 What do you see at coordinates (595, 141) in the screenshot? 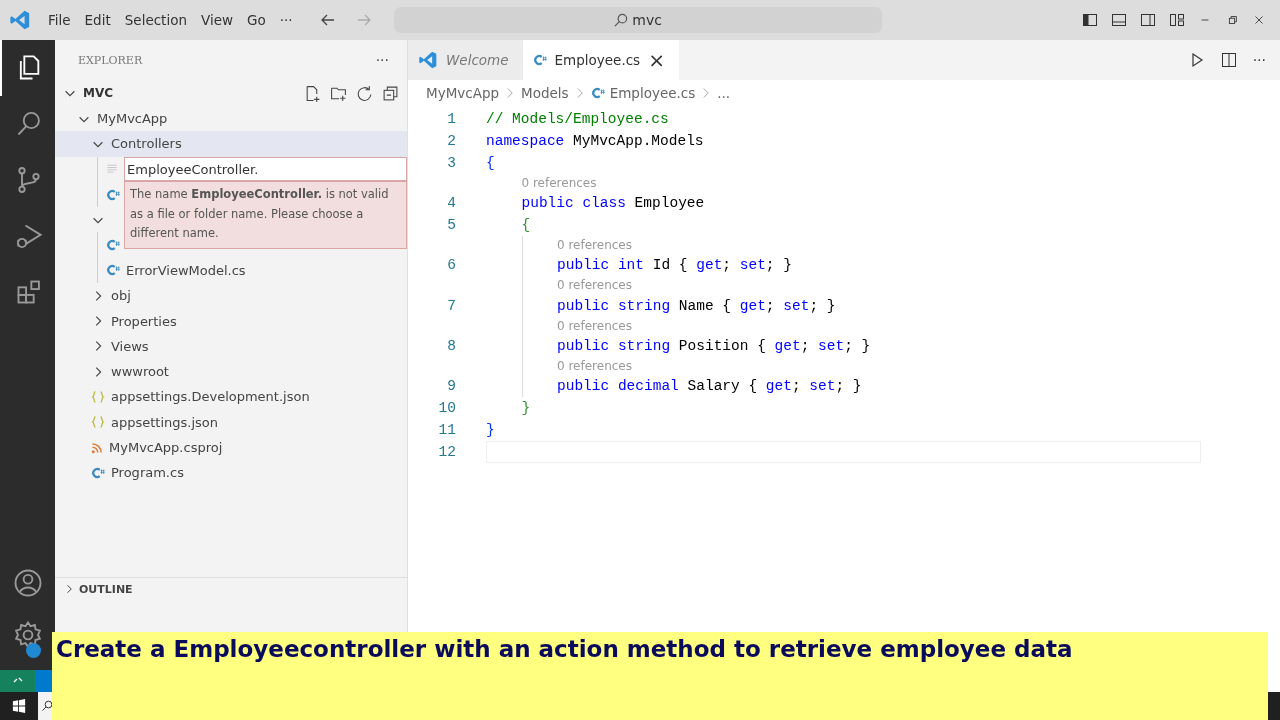
I see `code-line: namespace MyMvcApp.Models` at bounding box center [595, 141].